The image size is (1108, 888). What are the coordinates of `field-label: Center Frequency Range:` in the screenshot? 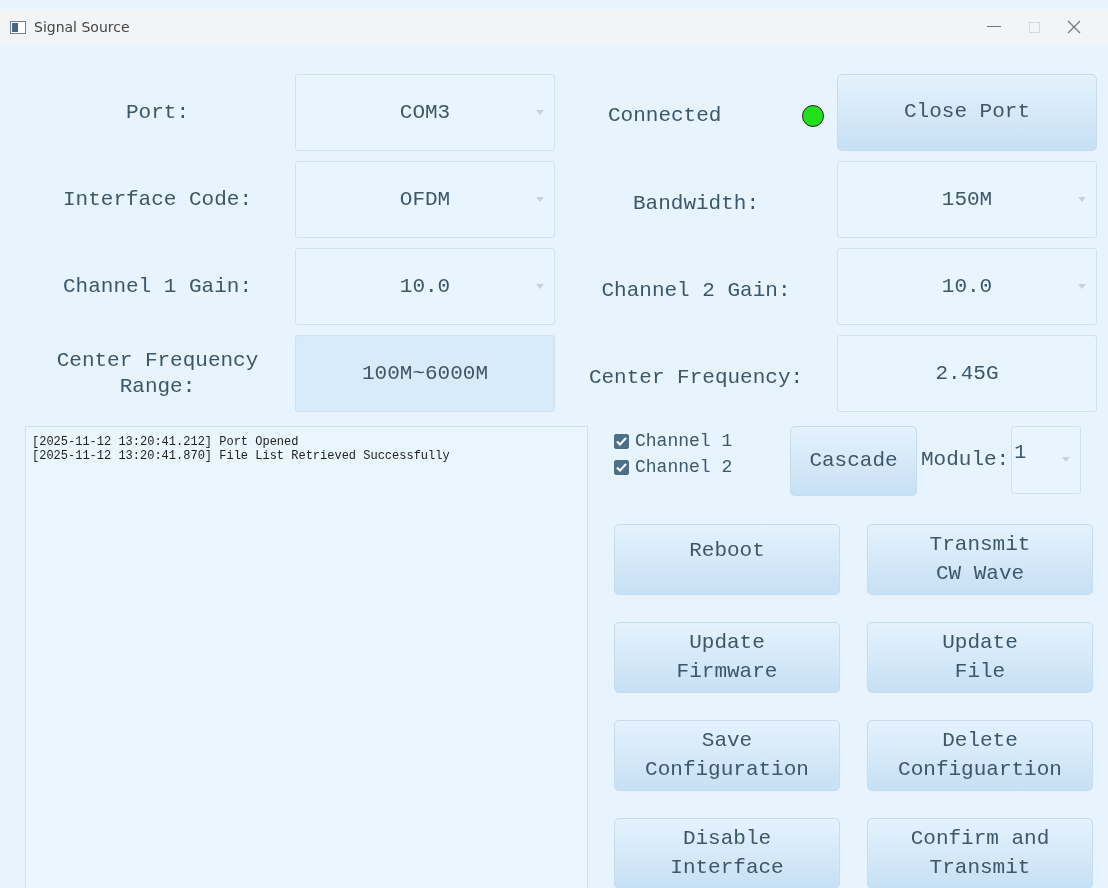 It's located at (157, 374).